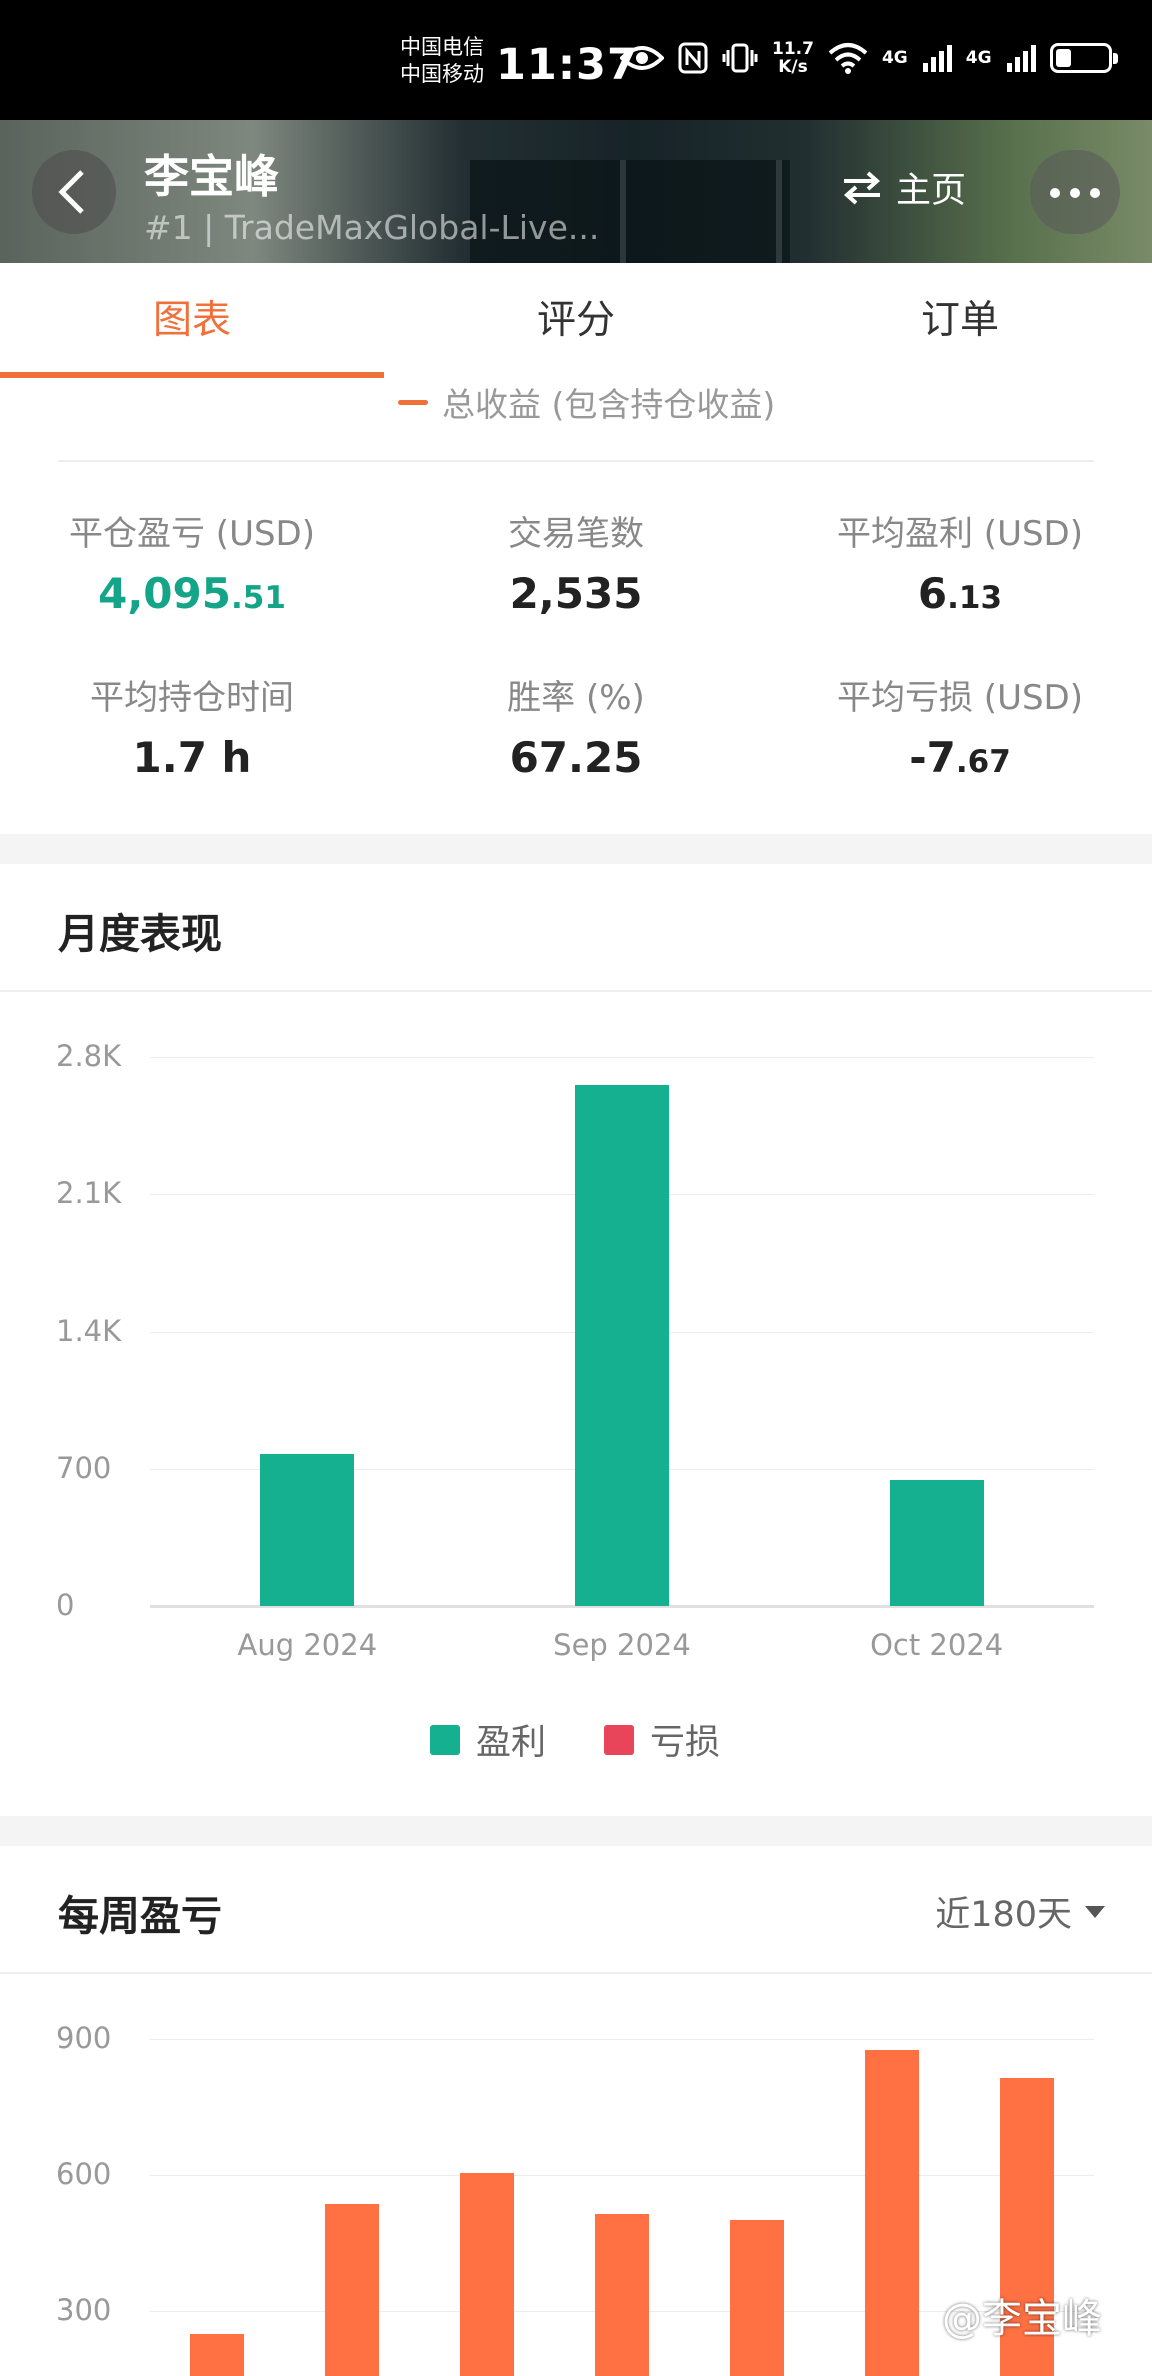 This screenshot has height=2376, width=1152. What do you see at coordinates (932, 757) in the screenshot?
I see `stat-value-main: -7` at bounding box center [932, 757].